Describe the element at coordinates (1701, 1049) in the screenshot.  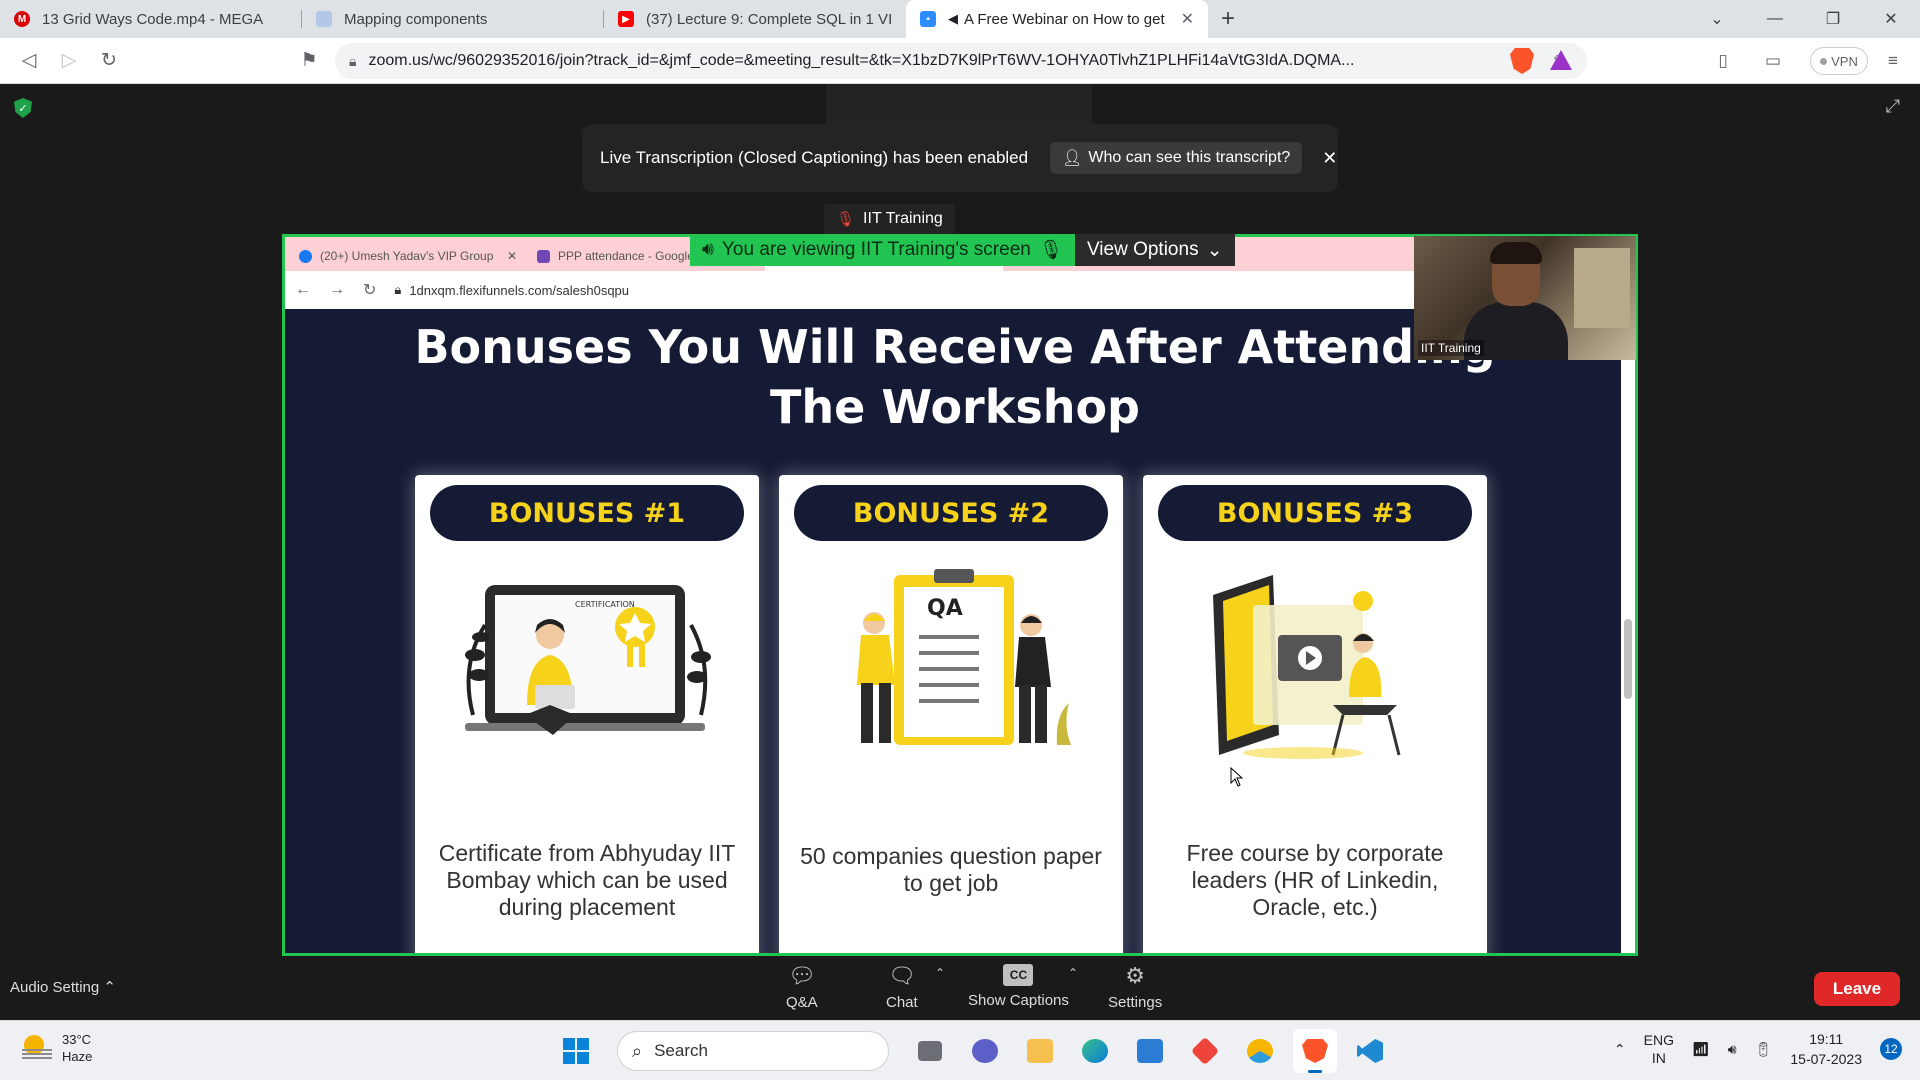
I see `wifi-icon: 📶︎` at that location.